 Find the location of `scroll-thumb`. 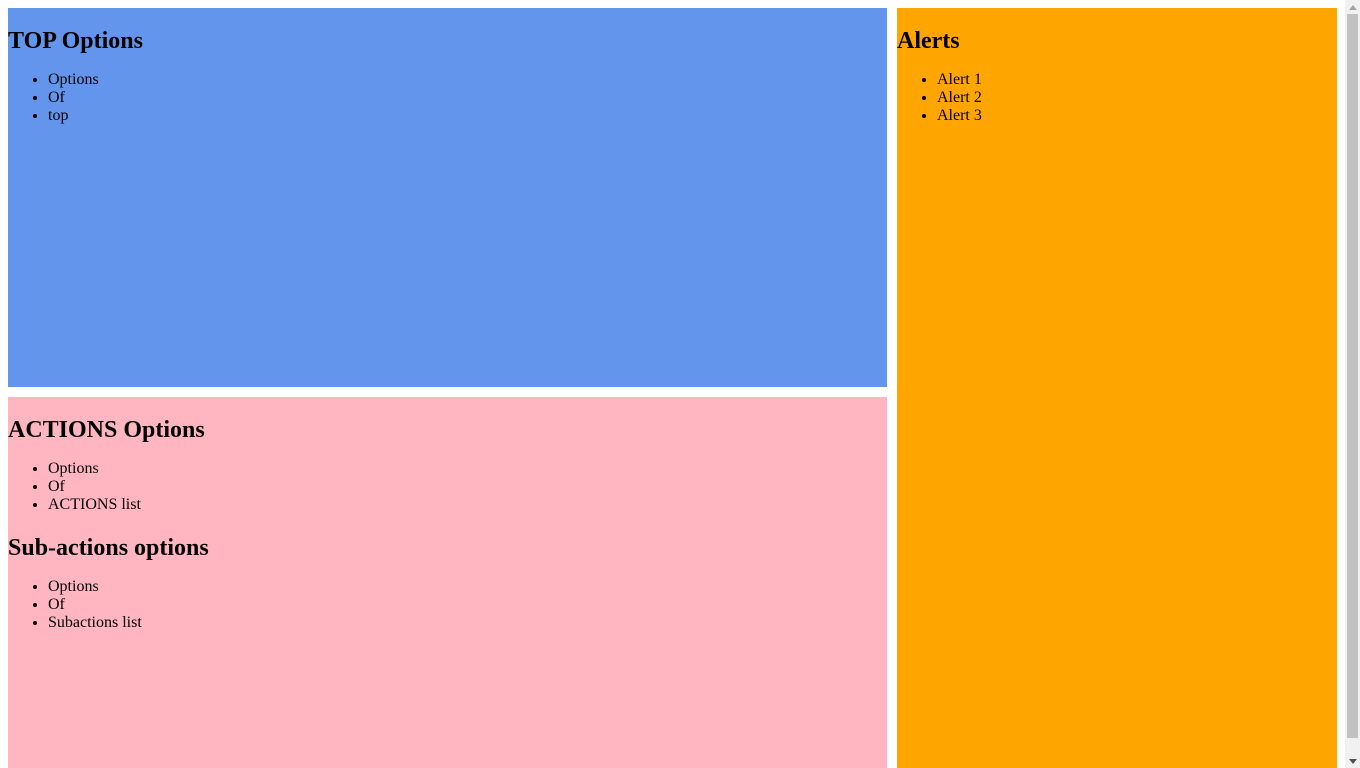

scroll-thumb is located at coordinates (1352, 376).